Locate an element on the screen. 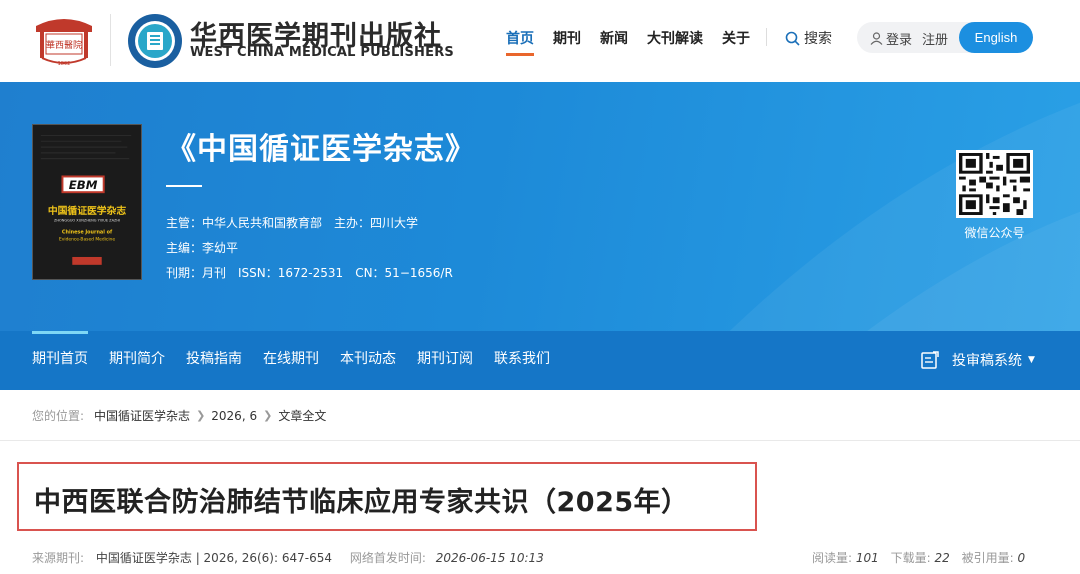 This screenshot has height=574, width=1080. article-title-highlight: 中西医联合防治肺结节临床应用专家共识（2025年） is located at coordinates (387, 496).